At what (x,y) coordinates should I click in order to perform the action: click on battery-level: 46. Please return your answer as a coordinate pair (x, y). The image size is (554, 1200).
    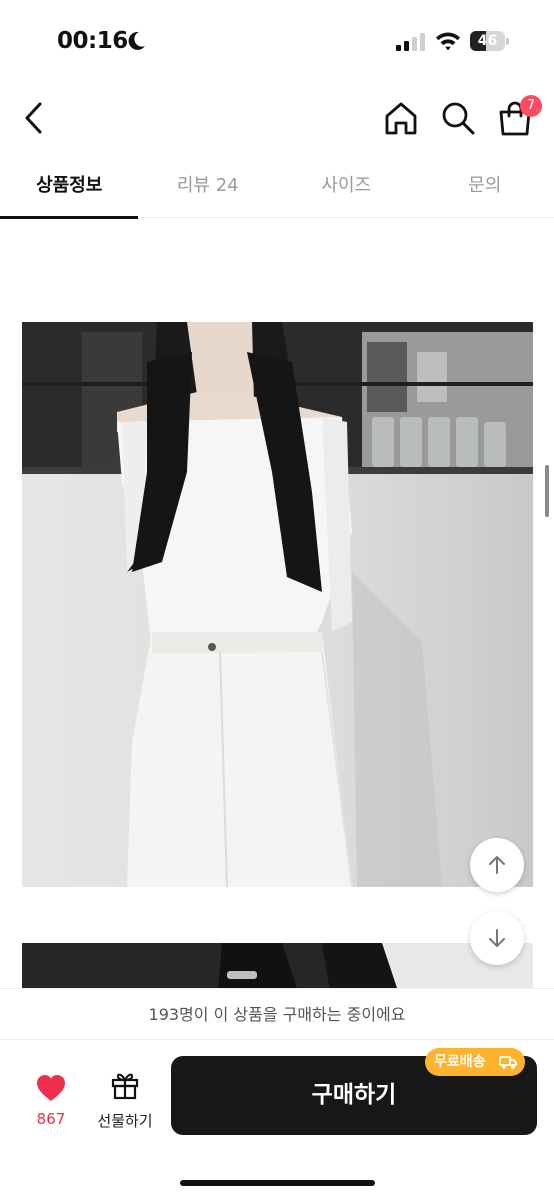
    Looking at the image, I should click on (487, 41).